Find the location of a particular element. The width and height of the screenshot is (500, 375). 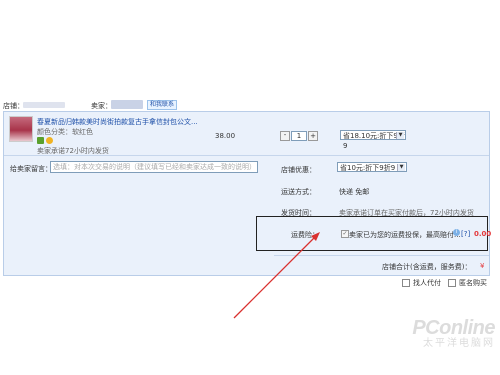

watermark-brand: PConline is located at coordinates (453, 328).